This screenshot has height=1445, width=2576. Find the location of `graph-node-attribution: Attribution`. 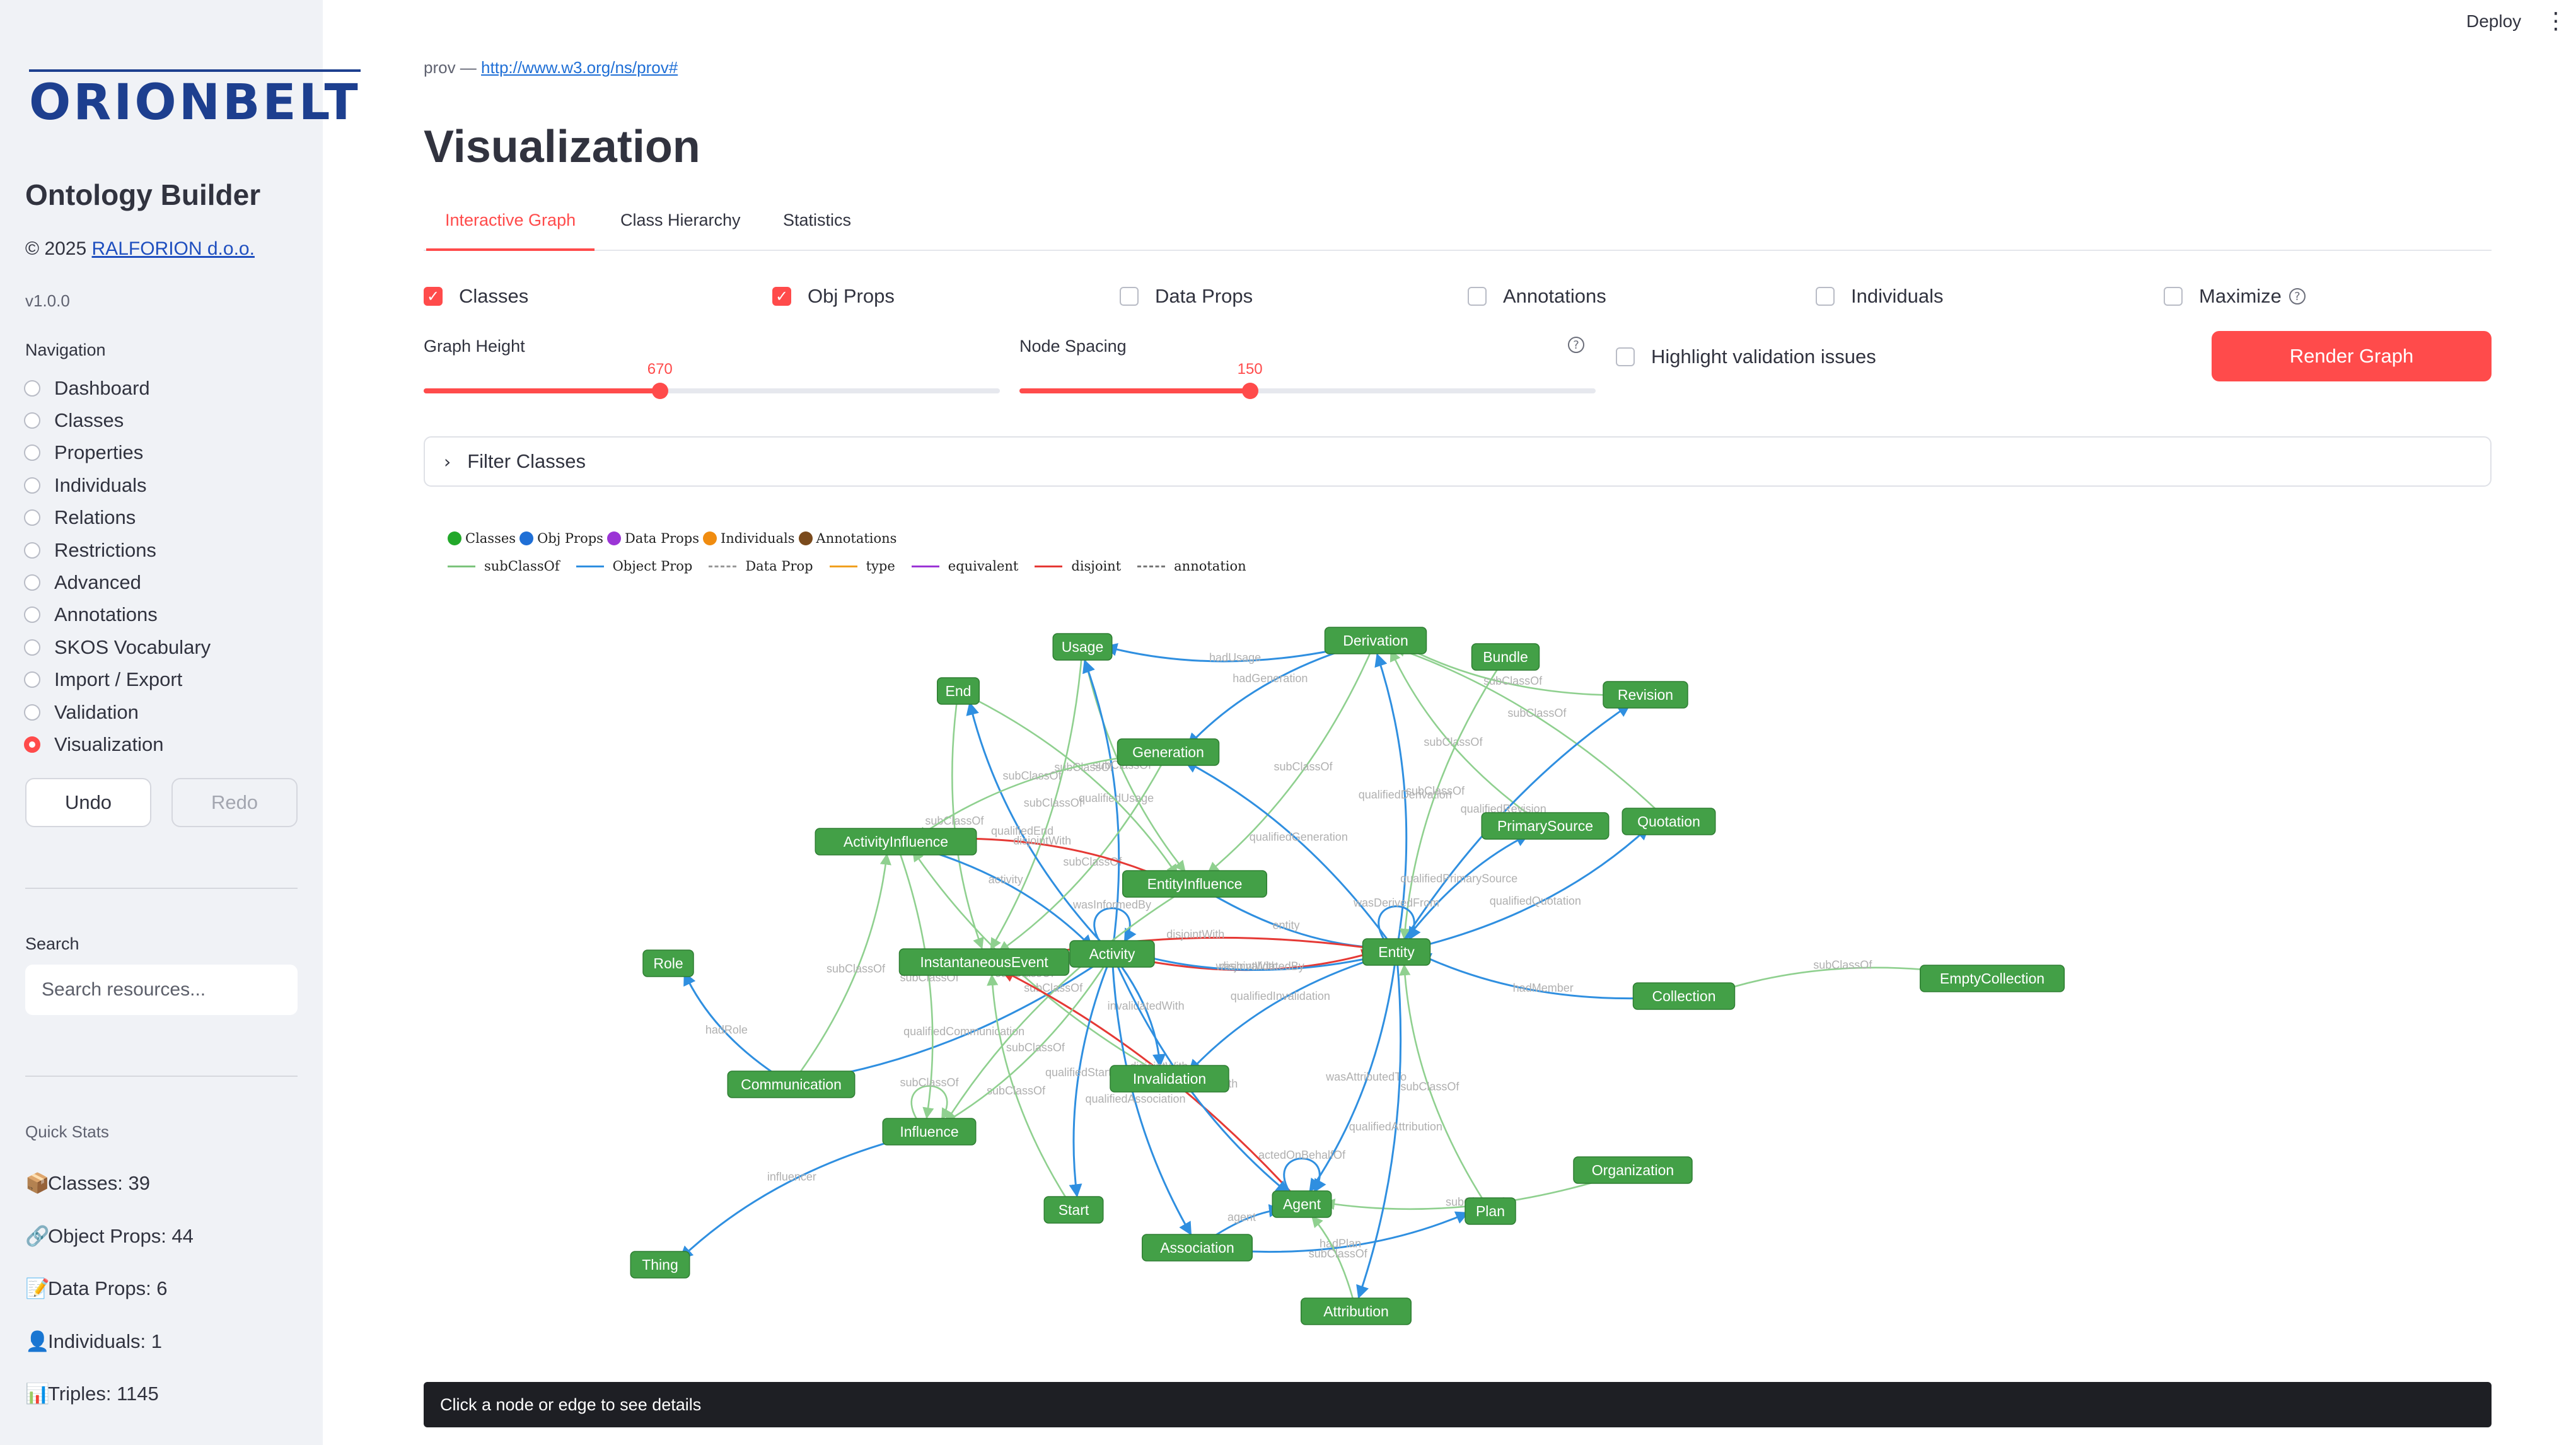

graph-node-attribution: Attribution is located at coordinates (1356, 1311).